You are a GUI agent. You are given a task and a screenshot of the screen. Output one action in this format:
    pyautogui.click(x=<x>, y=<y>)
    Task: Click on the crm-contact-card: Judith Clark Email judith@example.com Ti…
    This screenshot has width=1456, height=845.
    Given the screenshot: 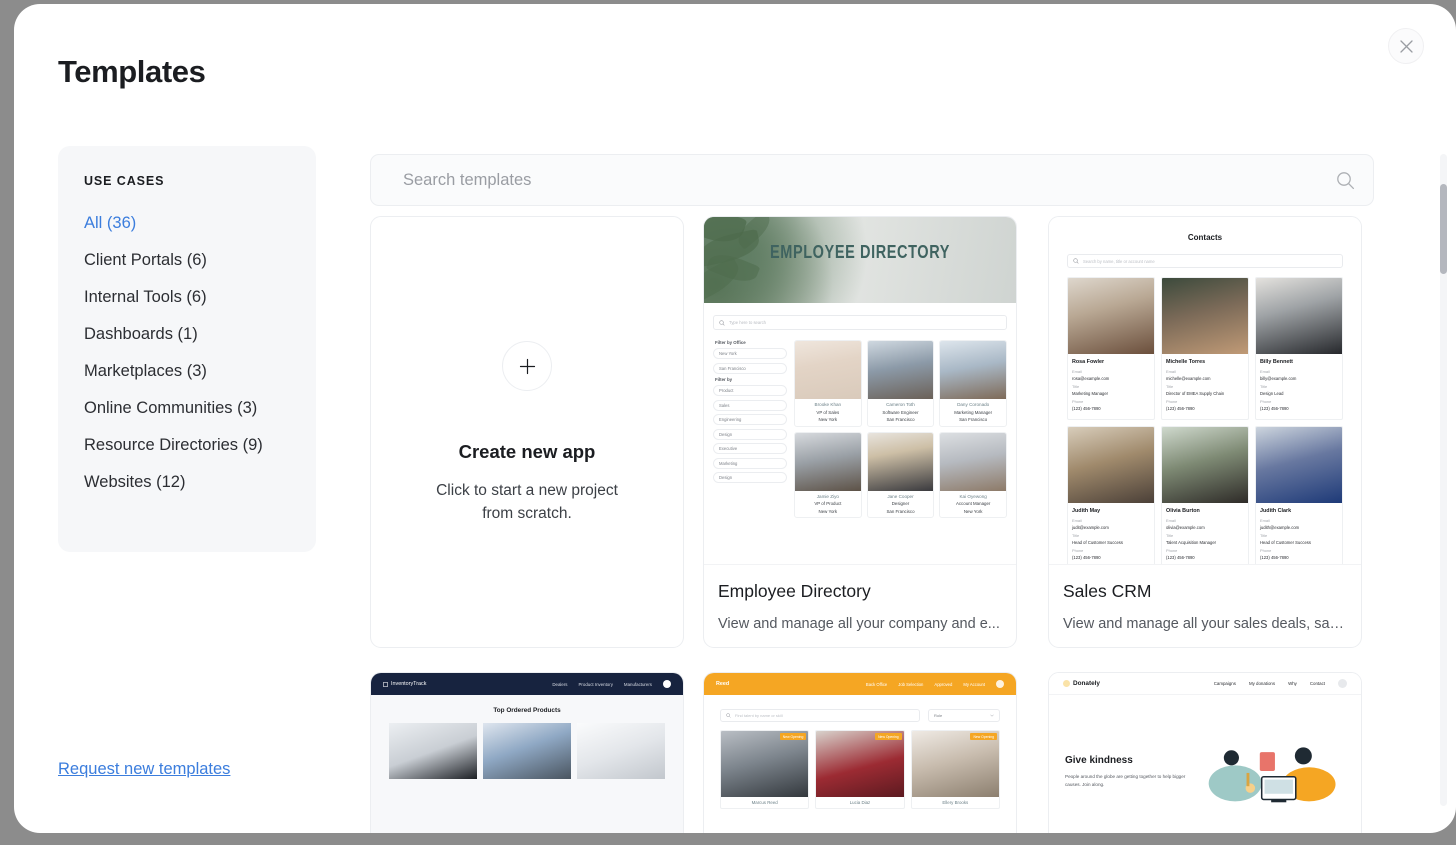 What is the action you would take?
    pyautogui.click(x=1299, y=495)
    